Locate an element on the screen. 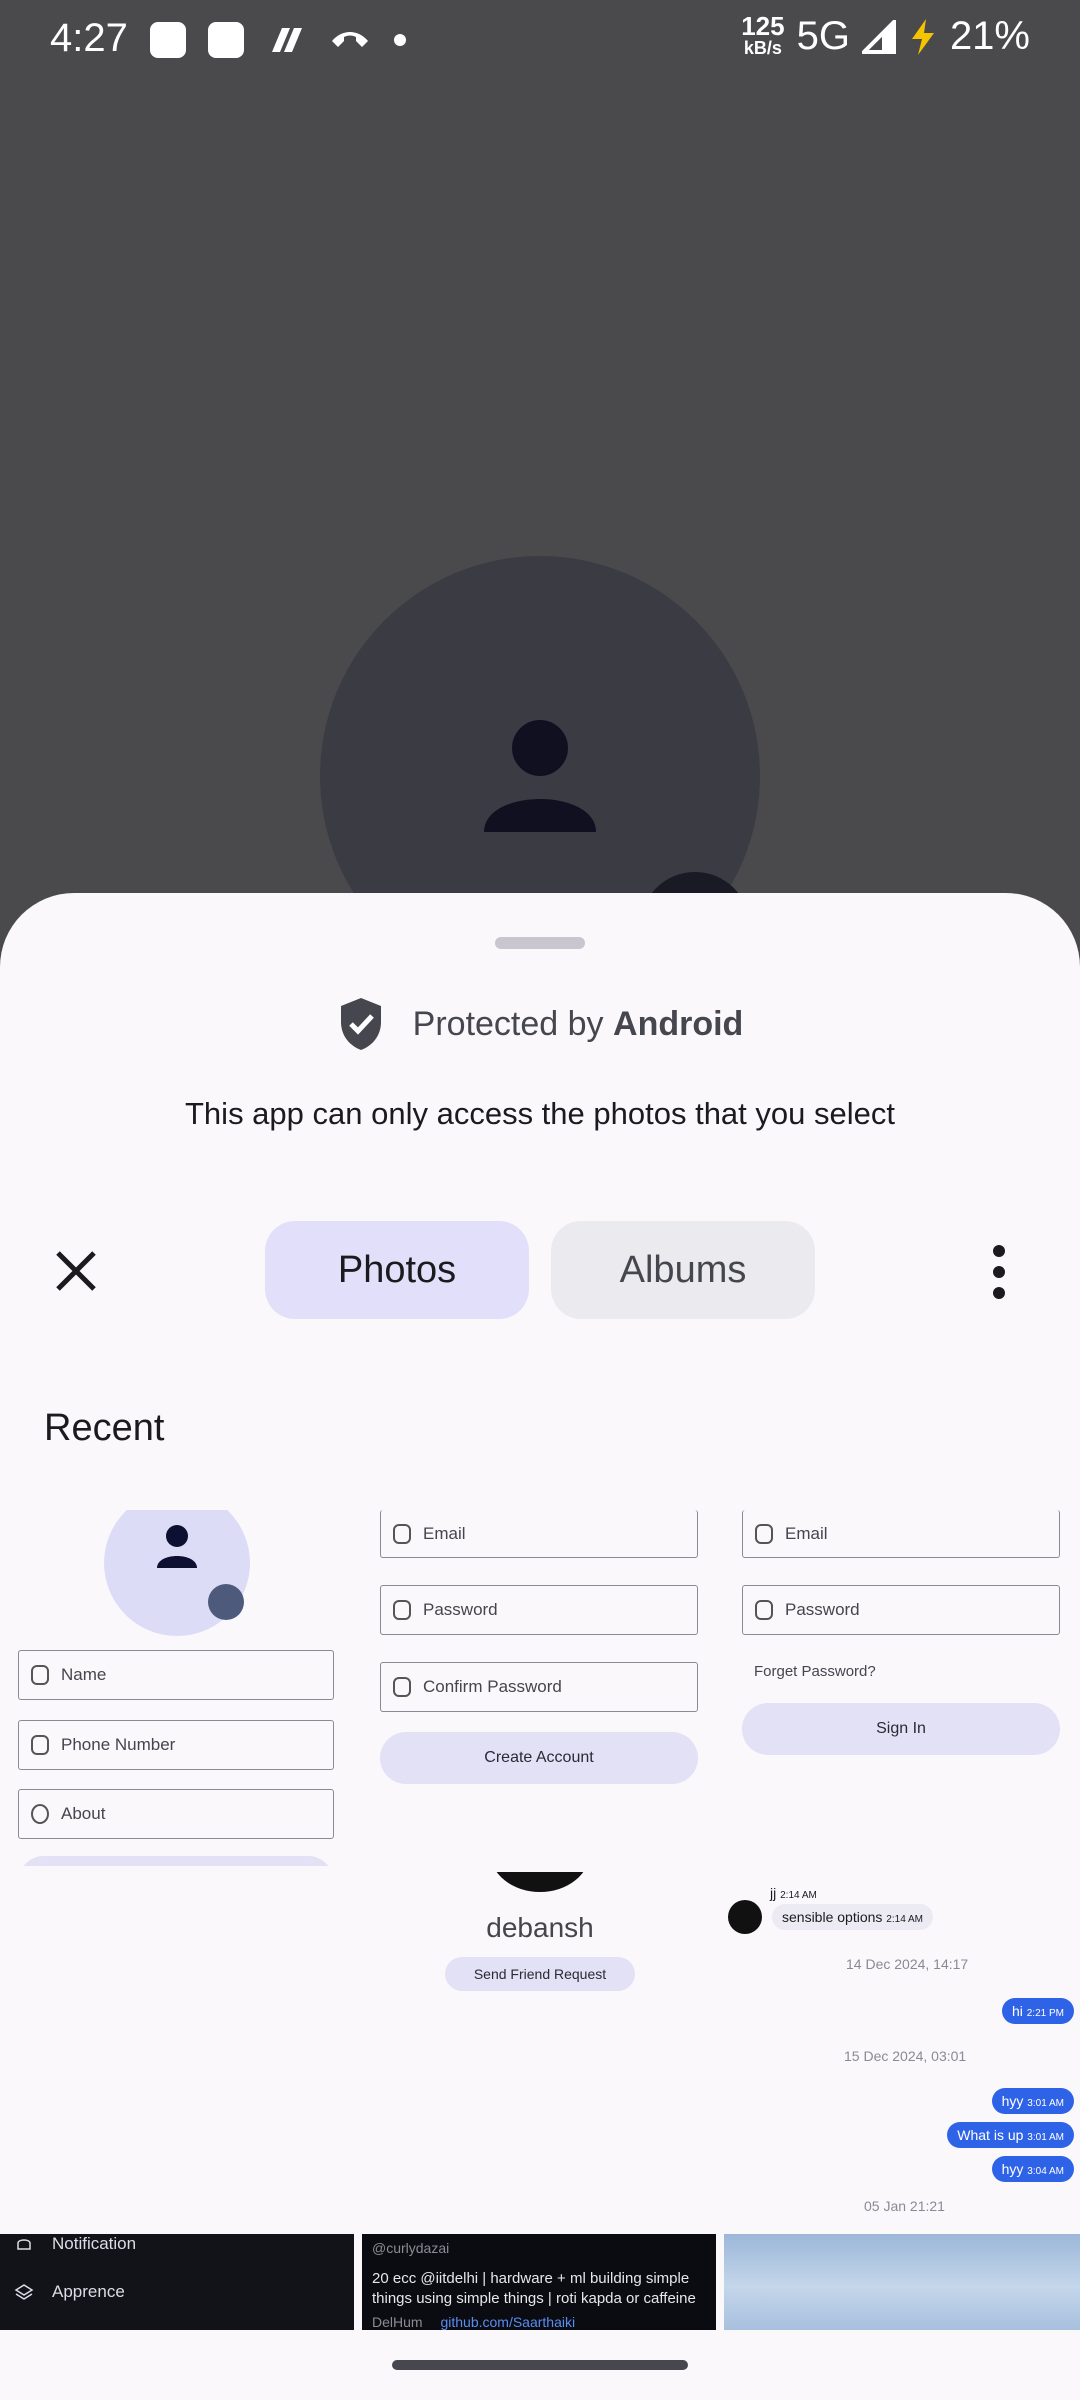 The image size is (1080, 2400). layers-icon is located at coordinates (24, 2292).